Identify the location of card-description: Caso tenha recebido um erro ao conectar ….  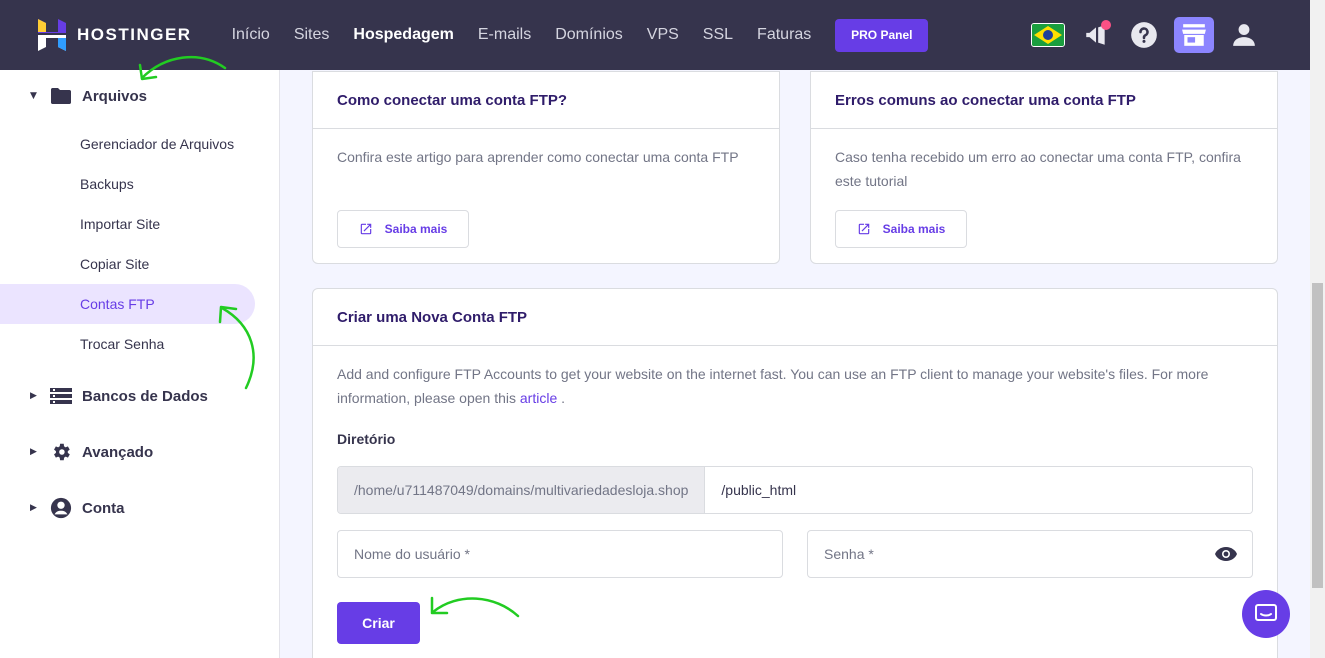
(1038, 169).